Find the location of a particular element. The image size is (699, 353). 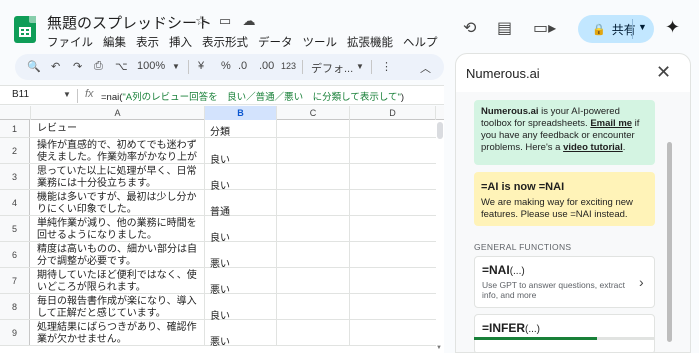

row-header: 3 is located at coordinates (15, 176).